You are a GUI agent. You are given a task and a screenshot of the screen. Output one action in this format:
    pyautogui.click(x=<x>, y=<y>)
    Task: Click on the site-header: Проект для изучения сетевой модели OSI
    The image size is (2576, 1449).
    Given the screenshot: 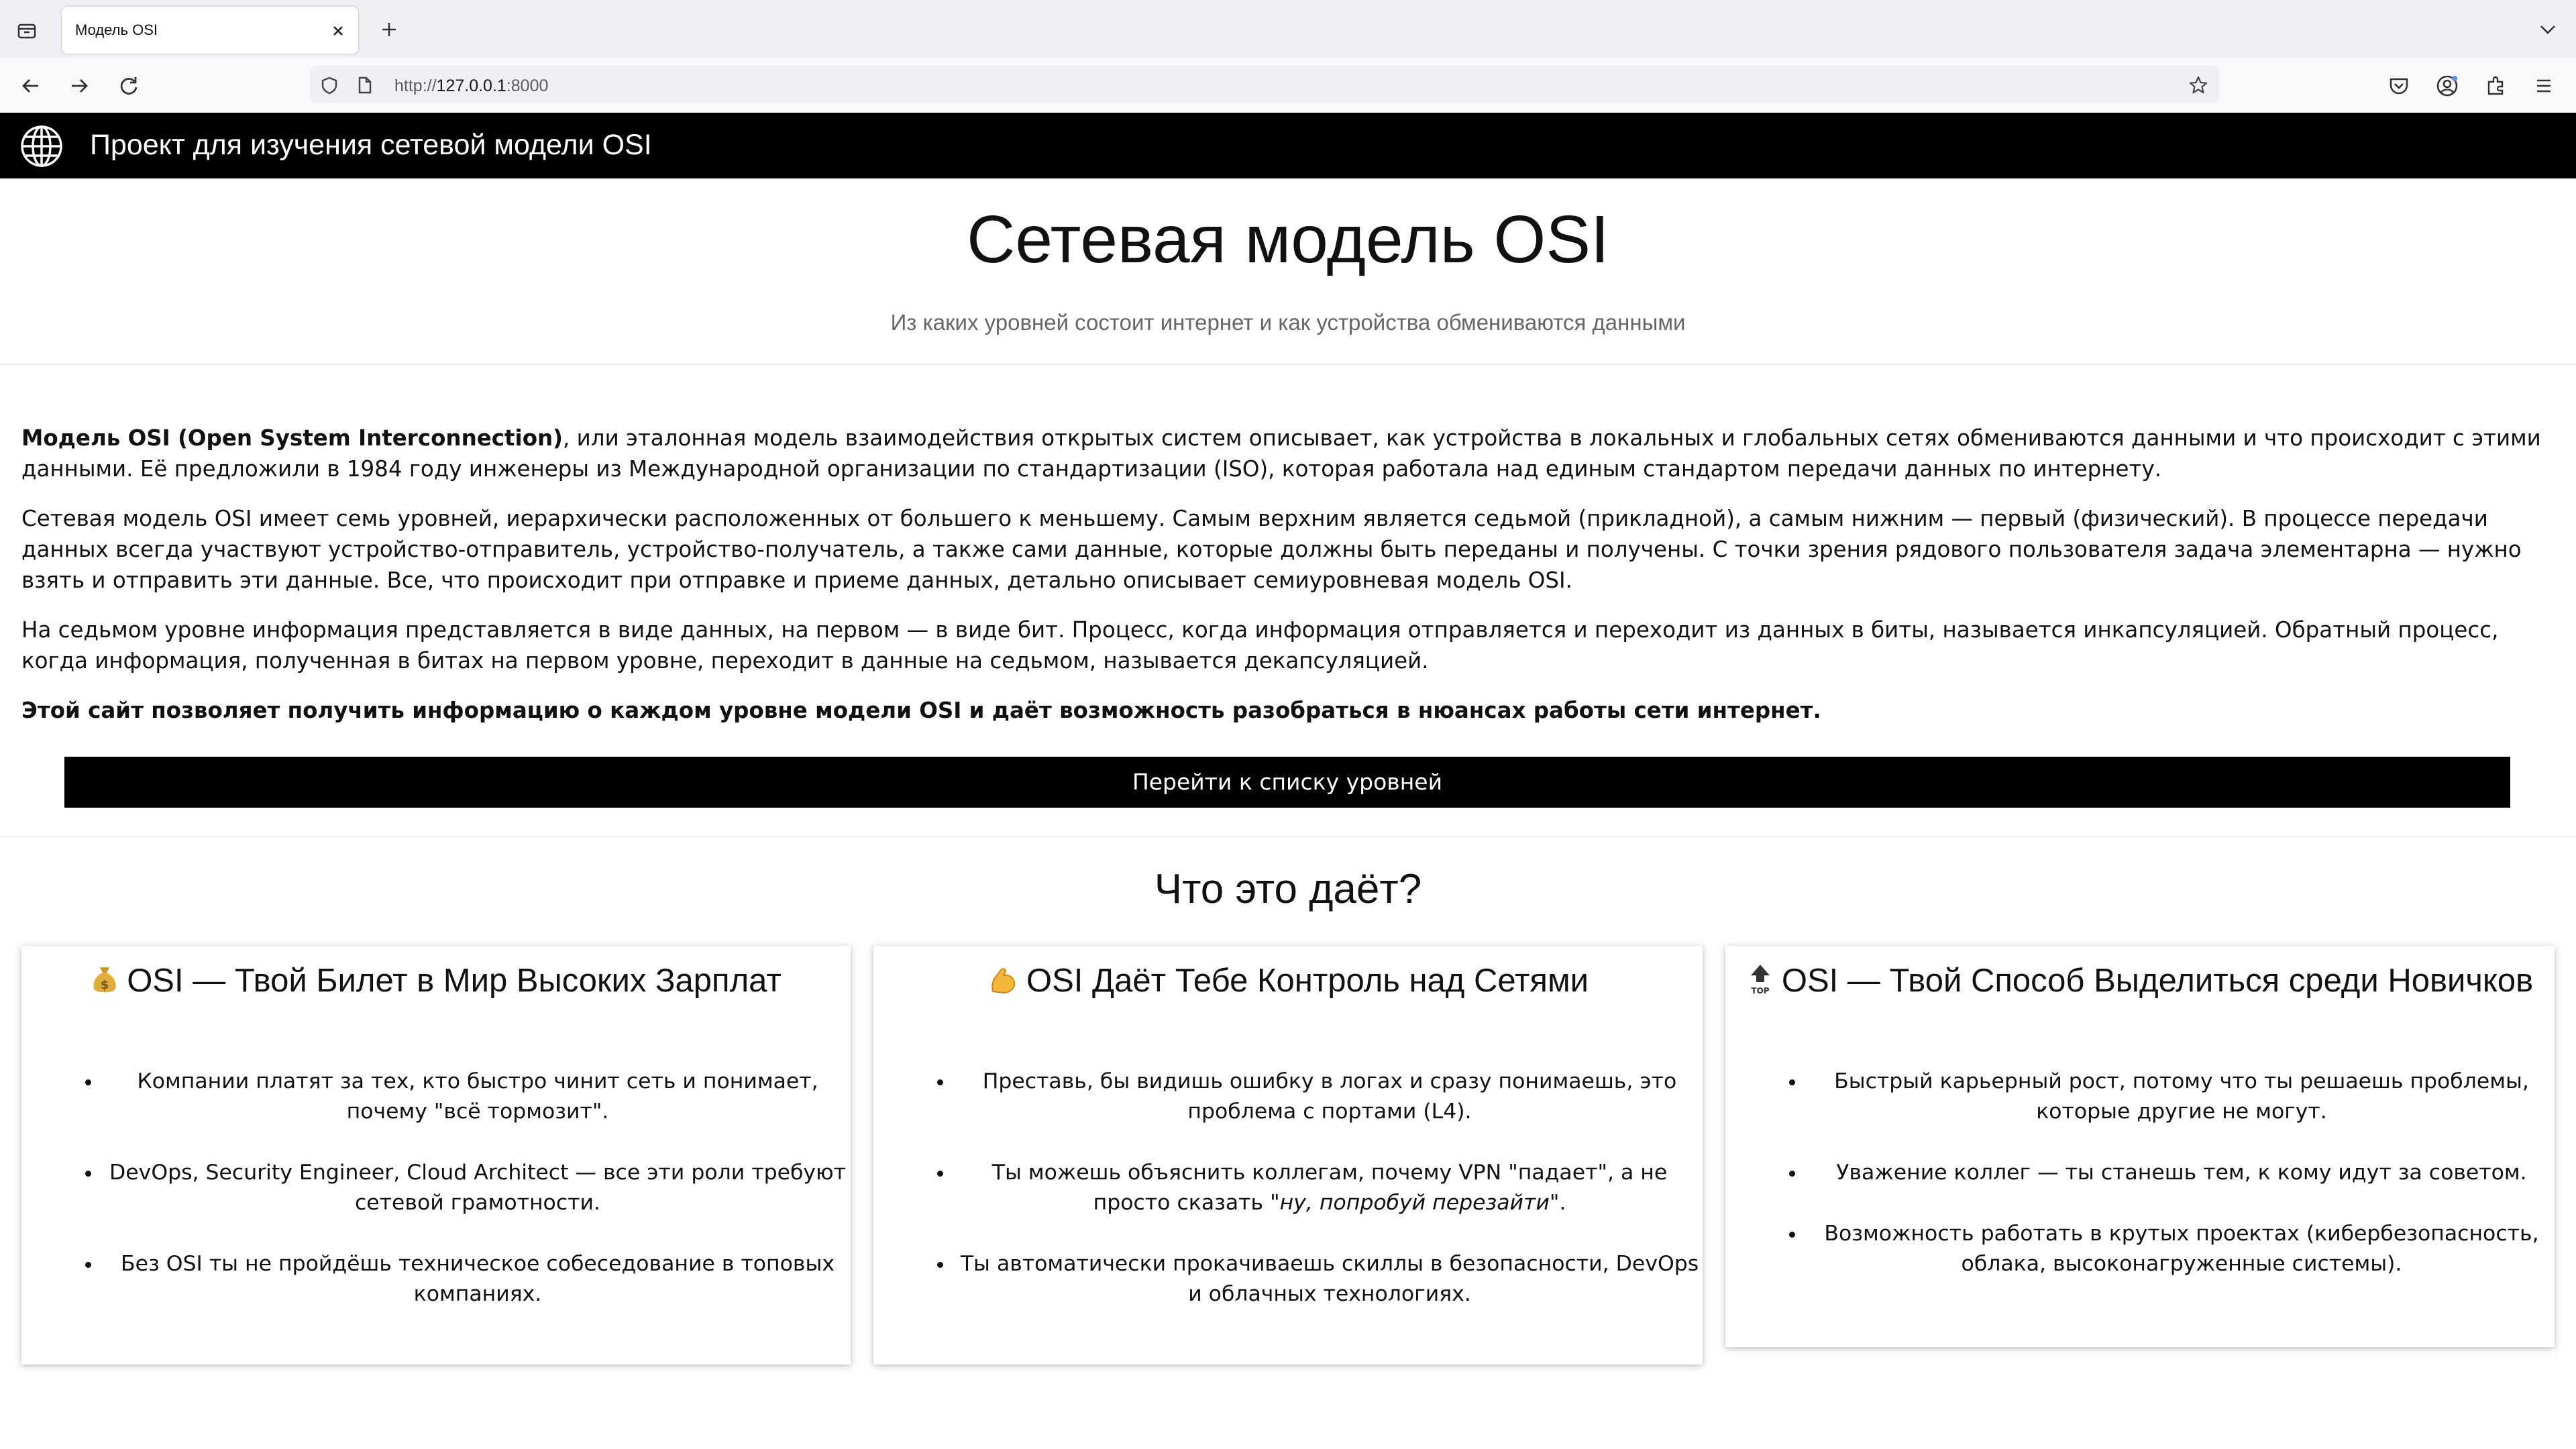 What is the action you would take?
    pyautogui.click(x=1288, y=145)
    